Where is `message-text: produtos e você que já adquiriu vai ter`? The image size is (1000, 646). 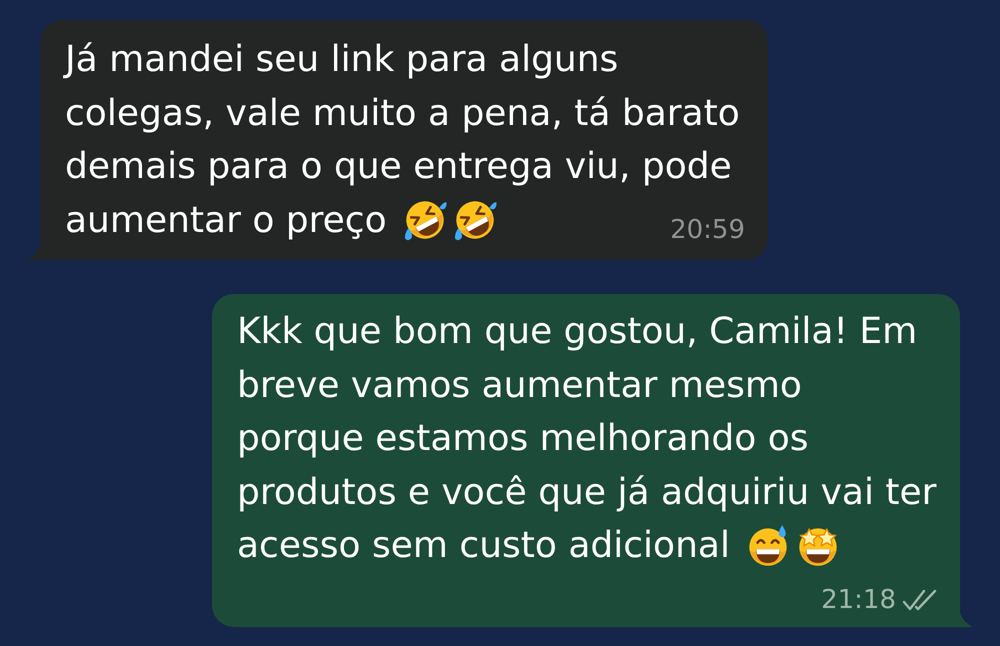 message-text: produtos e você que já adquiriu vai ter is located at coordinates (586, 492).